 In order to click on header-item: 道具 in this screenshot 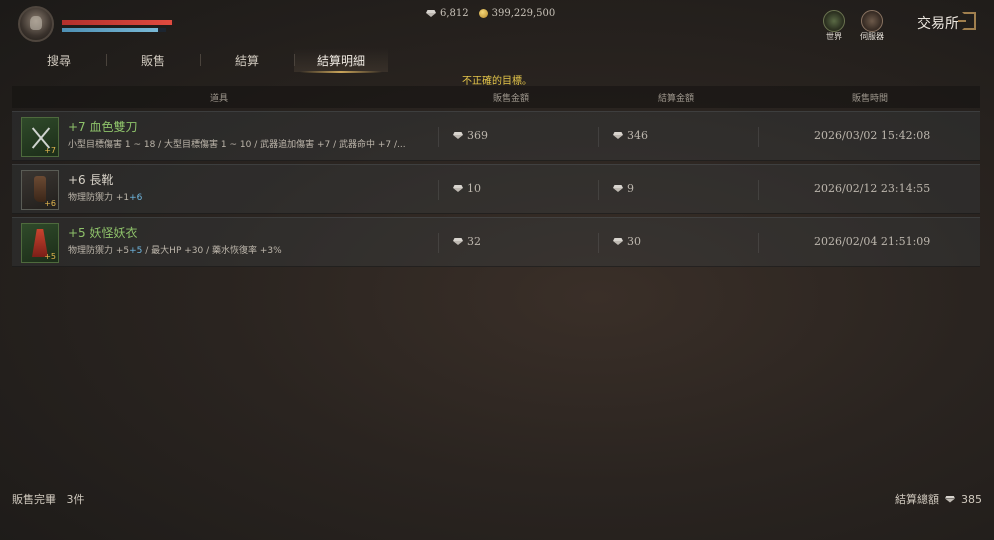, I will do `click(219, 99)`.